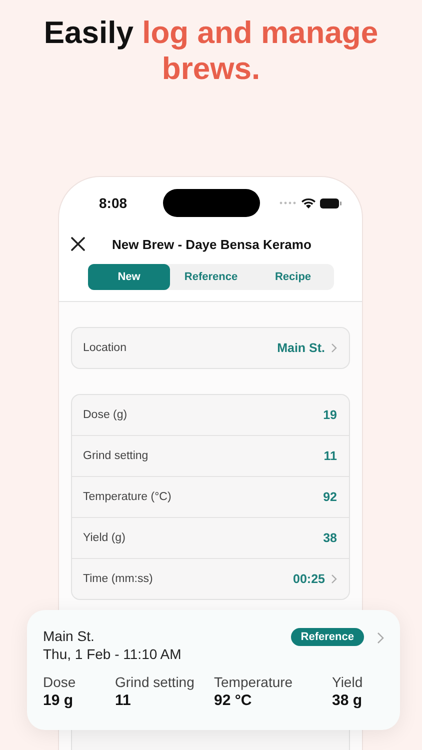 Image resolution: width=422 pixels, height=750 pixels. I want to click on field-row: Yield (g) 38, so click(210, 537).